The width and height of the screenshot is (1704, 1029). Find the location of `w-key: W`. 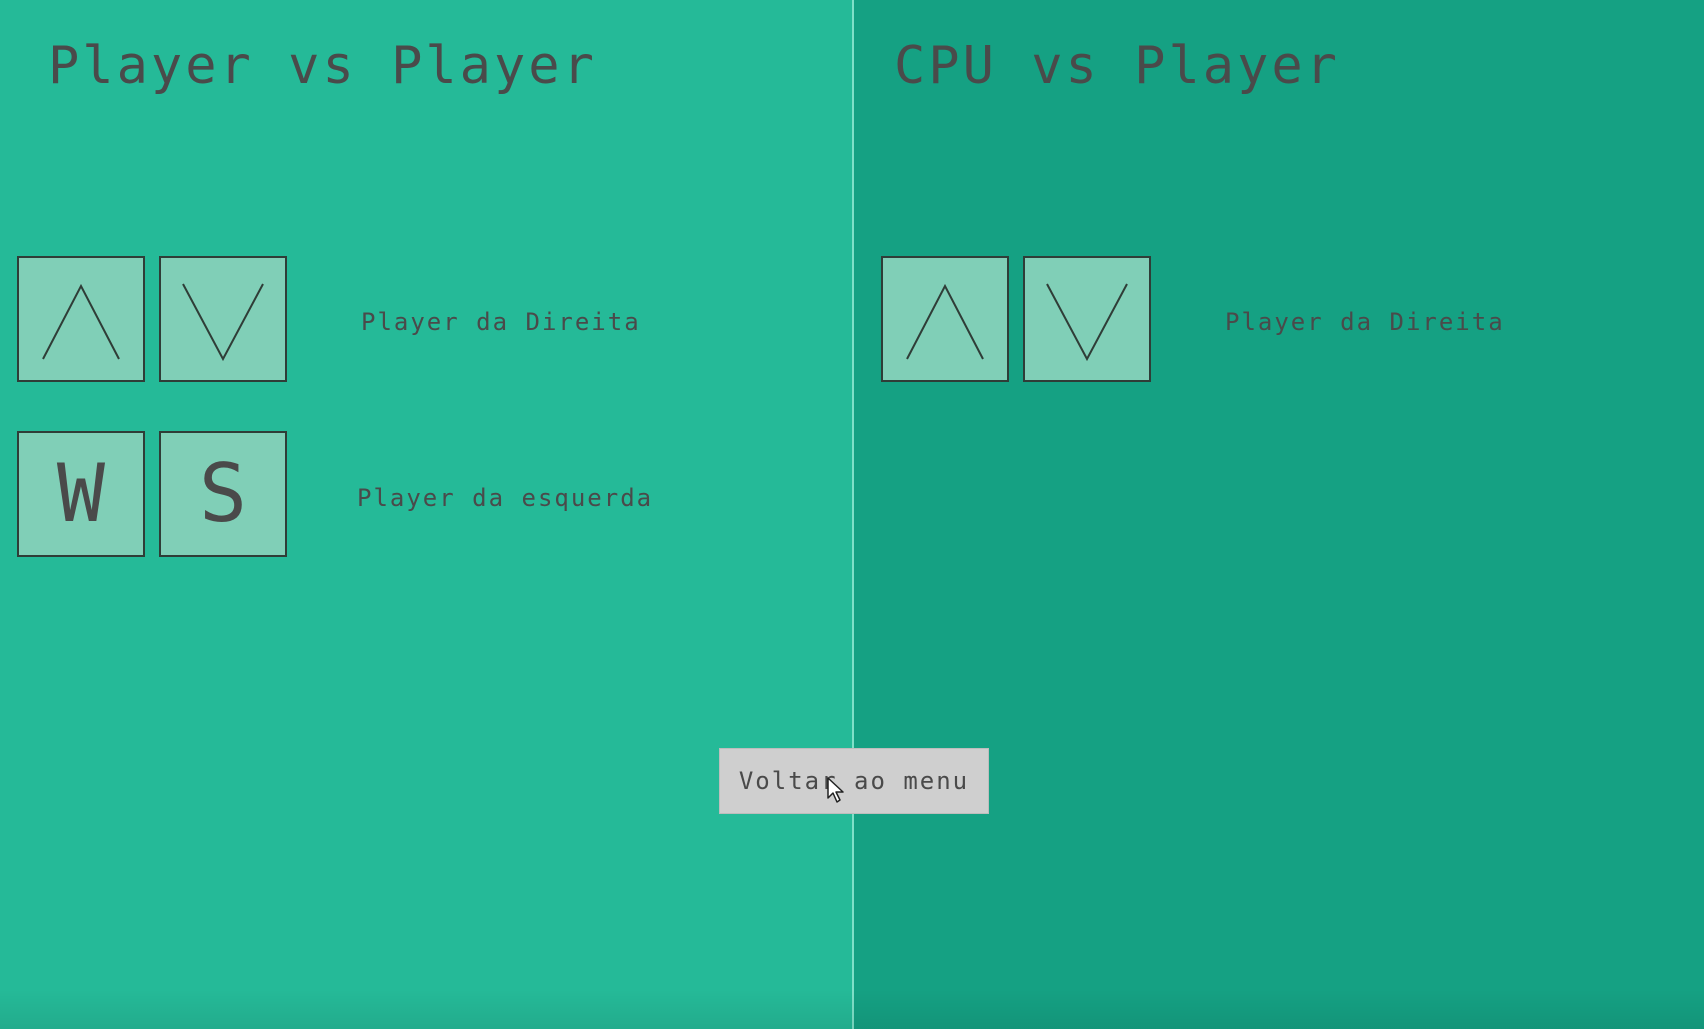

w-key: W is located at coordinates (81, 494).